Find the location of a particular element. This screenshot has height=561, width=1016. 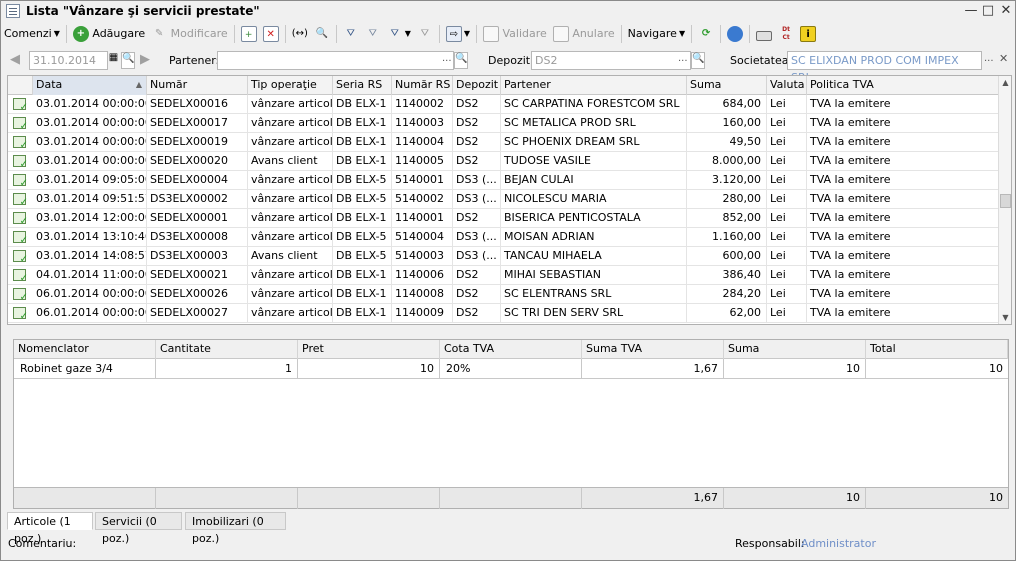

toolbar-separator is located at coordinates (66, 33).